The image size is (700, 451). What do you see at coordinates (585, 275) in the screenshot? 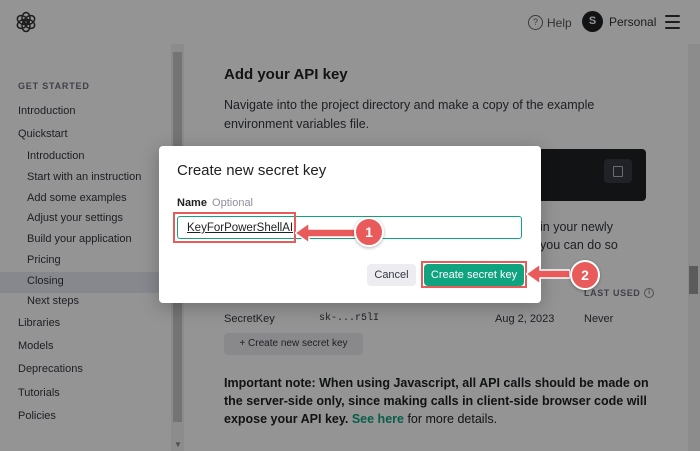
I see `annotation-badge-2: 2` at bounding box center [585, 275].